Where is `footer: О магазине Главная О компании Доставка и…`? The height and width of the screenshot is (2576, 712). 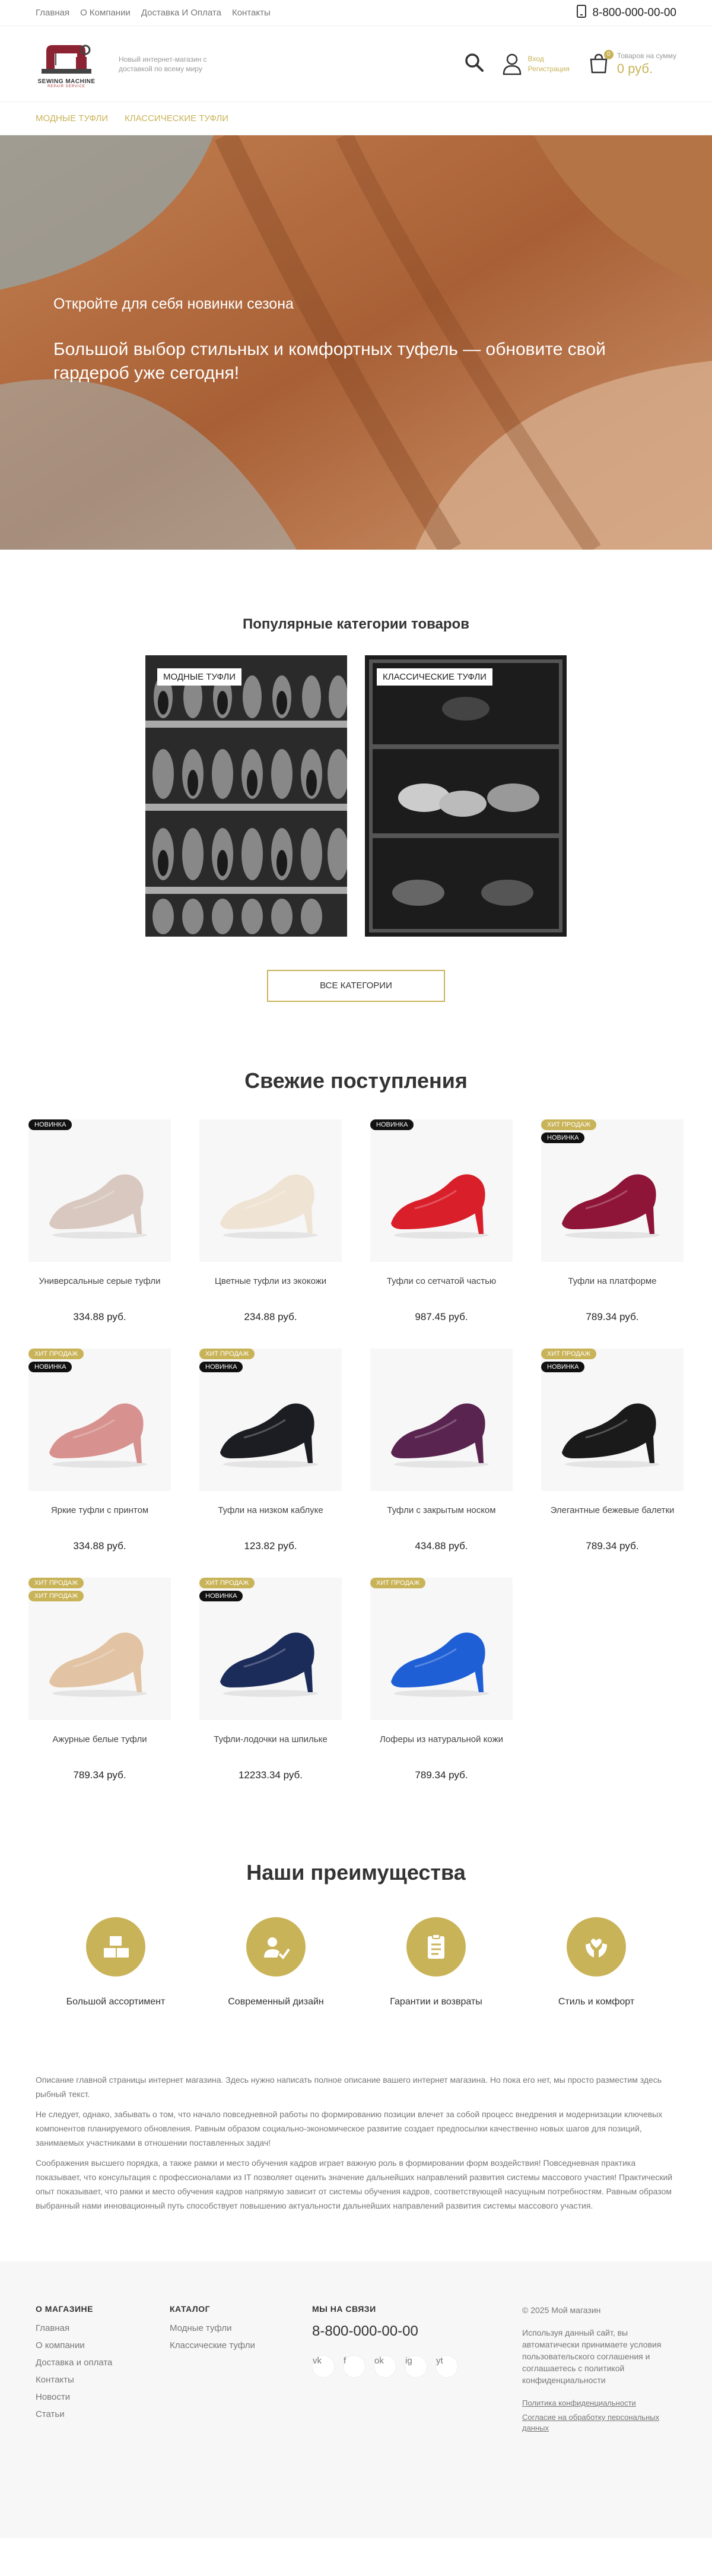
footer: О магазине Главная О компании Доставка и… is located at coordinates (356, 2399).